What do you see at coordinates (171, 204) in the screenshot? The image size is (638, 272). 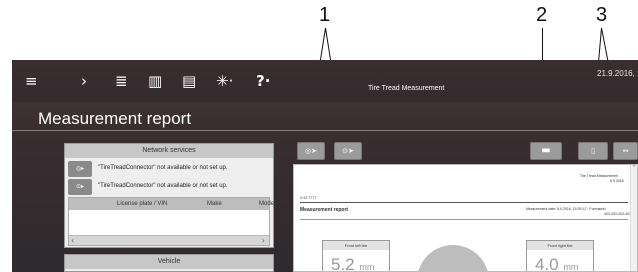 I see `table-header: License plate / VIN Make Mode` at bounding box center [171, 204].